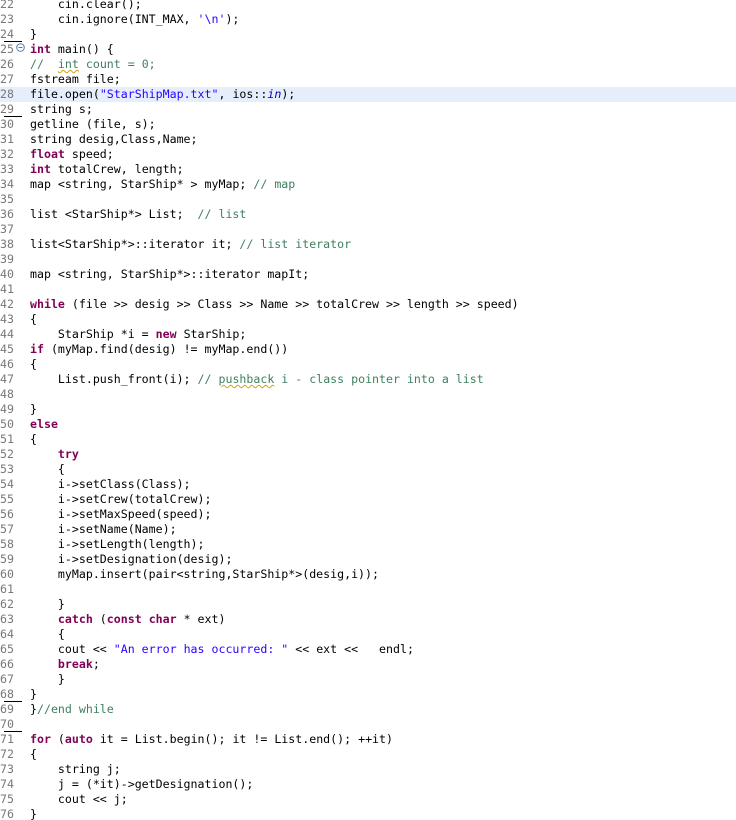  What do you see at coordinates (368, 544) in the screenshot?
I see `code-line: 58 i->setLength(length);` at bounding box center [368, 544].